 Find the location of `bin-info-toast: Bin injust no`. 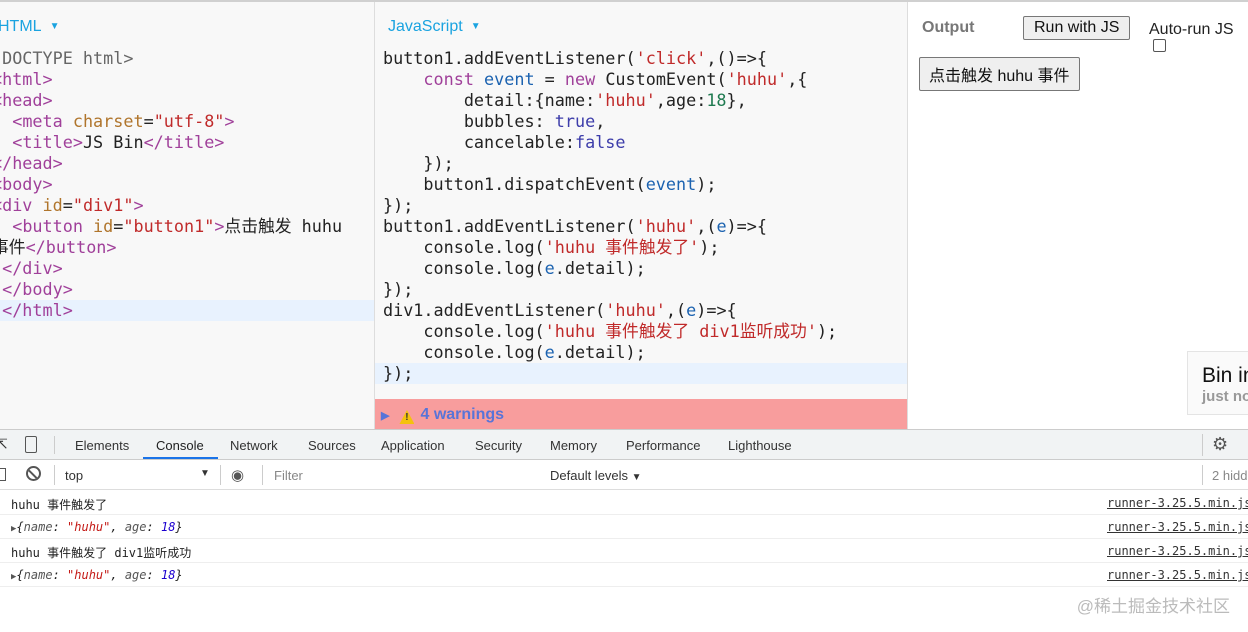

bin-info-toast: Bin injust no is located at coordinates (1217, 383).